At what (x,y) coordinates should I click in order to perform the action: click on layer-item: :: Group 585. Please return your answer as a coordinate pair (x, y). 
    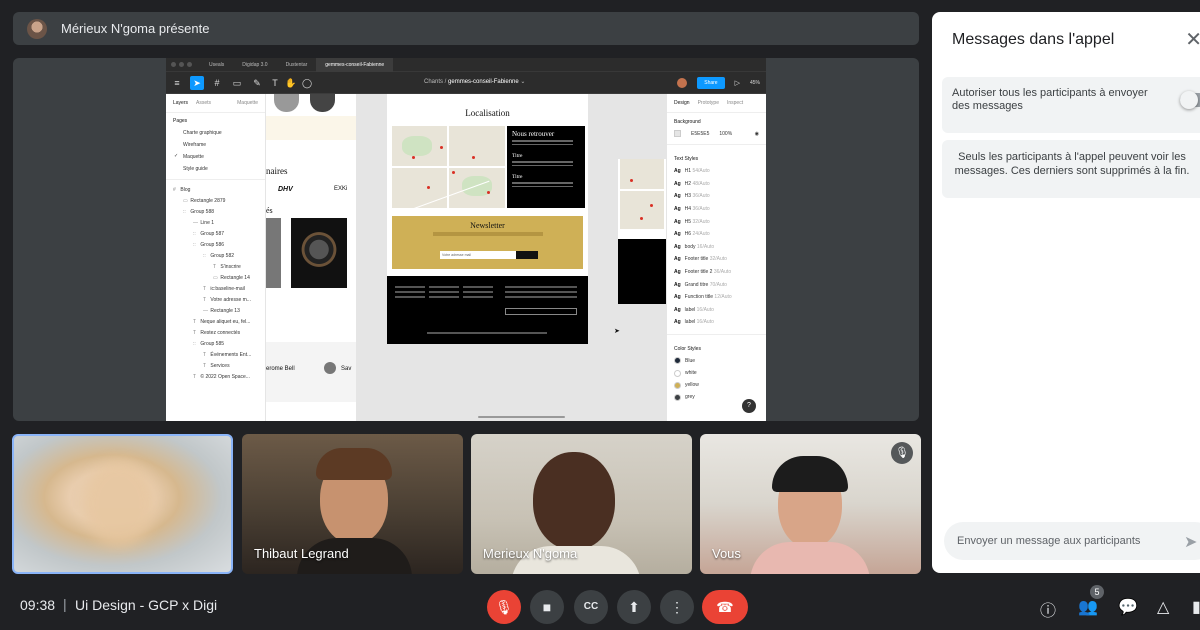
    Looking at the image, I should click on (219, 343).